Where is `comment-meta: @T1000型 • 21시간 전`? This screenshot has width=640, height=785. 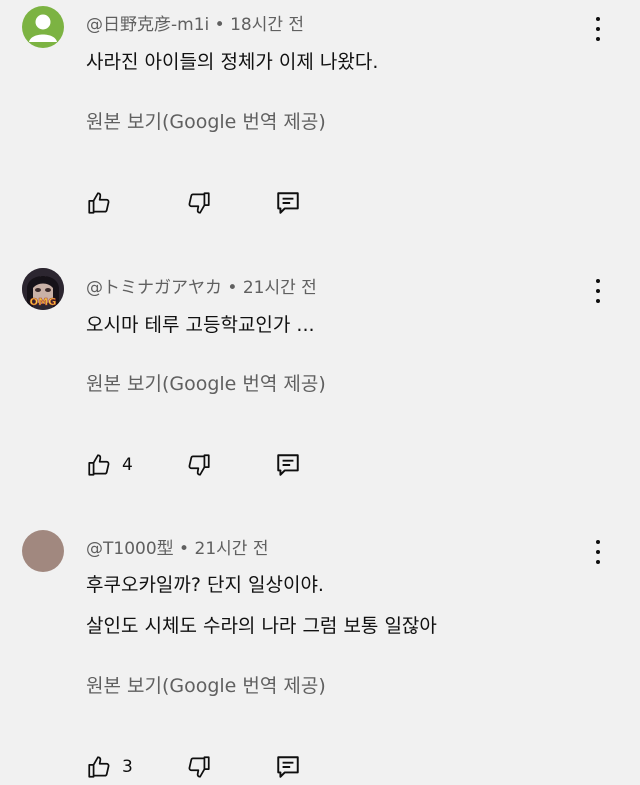
comment-meta: @T1000型 • 21시간 전 is located at coordinates (177, 546).